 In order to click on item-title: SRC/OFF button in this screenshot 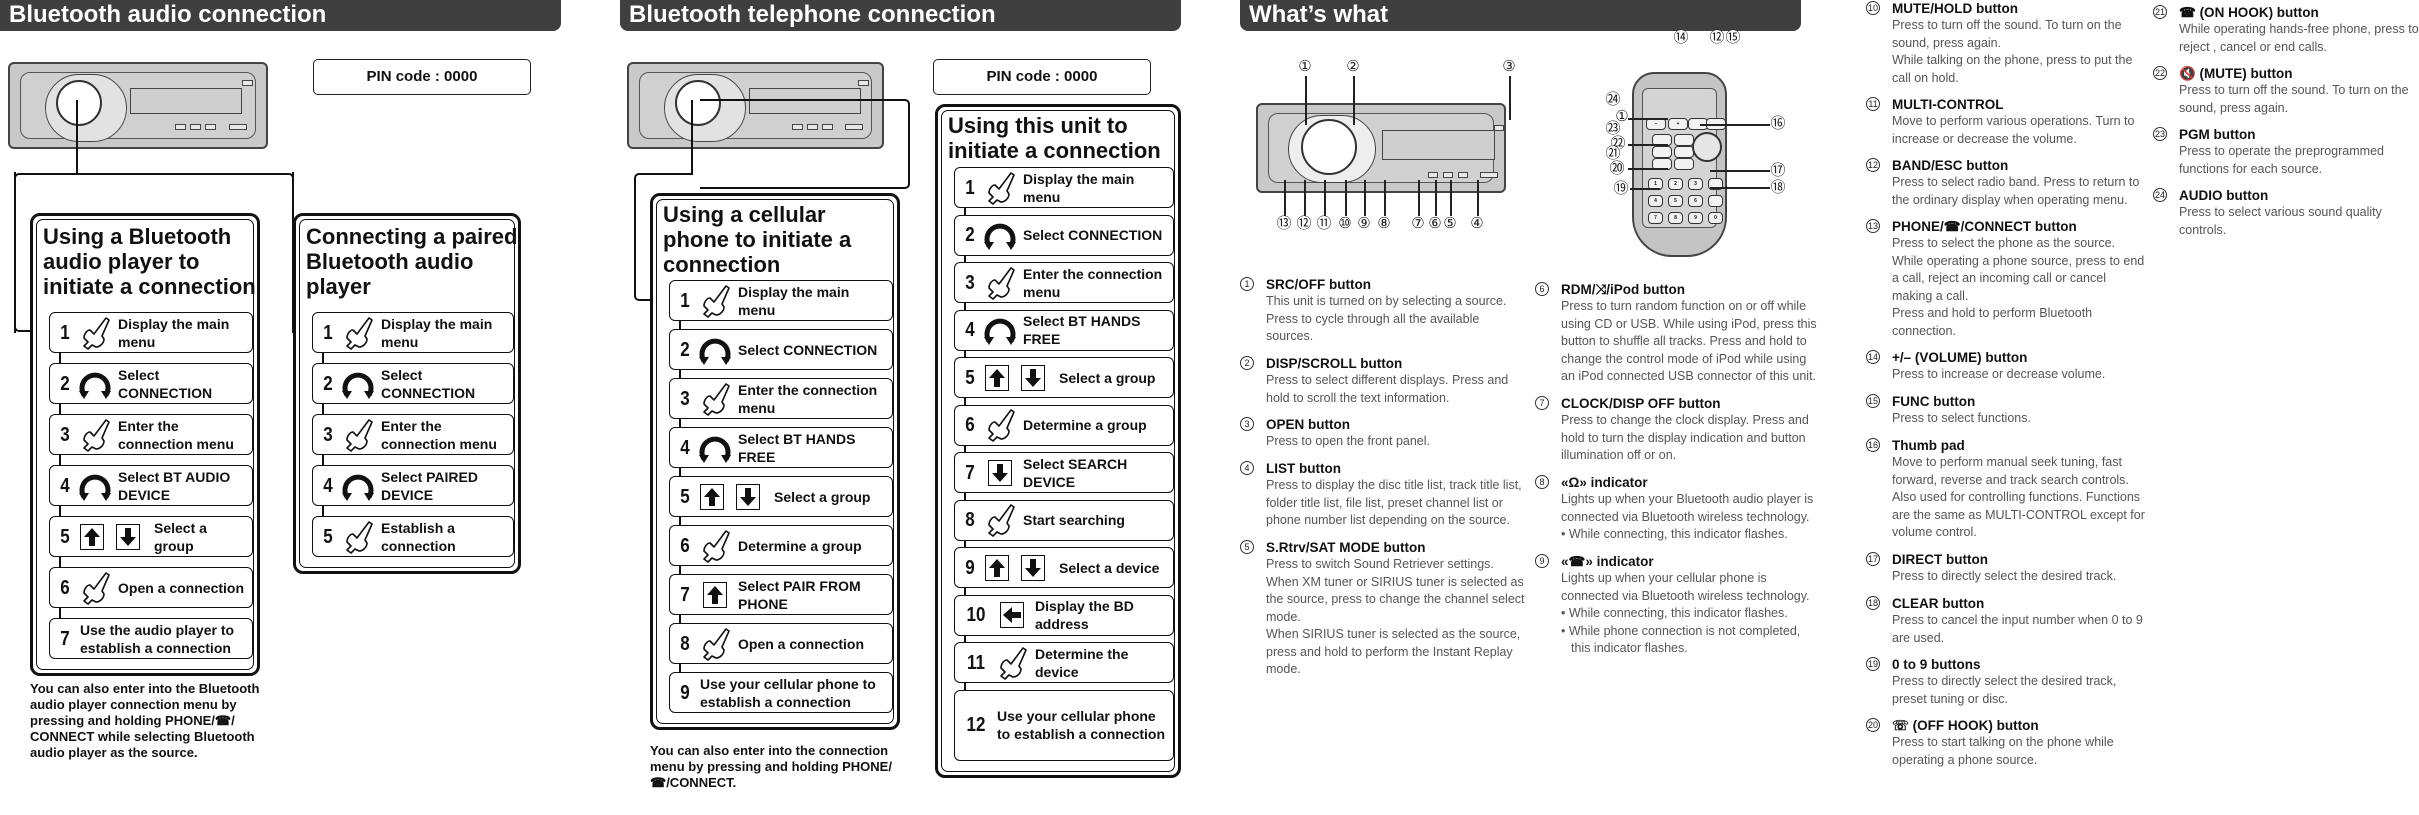, I will do `click(1318, 284)`.